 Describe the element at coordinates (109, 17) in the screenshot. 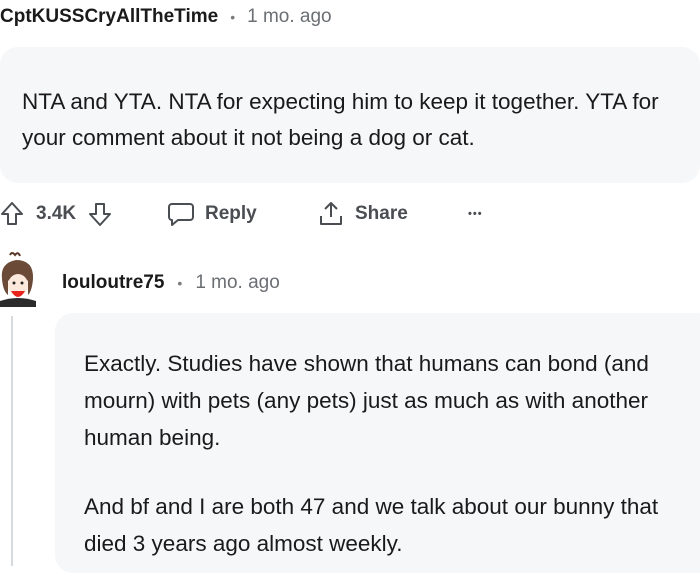

I see `comment-author: CptKUSSCryAllTheTime` at that location.